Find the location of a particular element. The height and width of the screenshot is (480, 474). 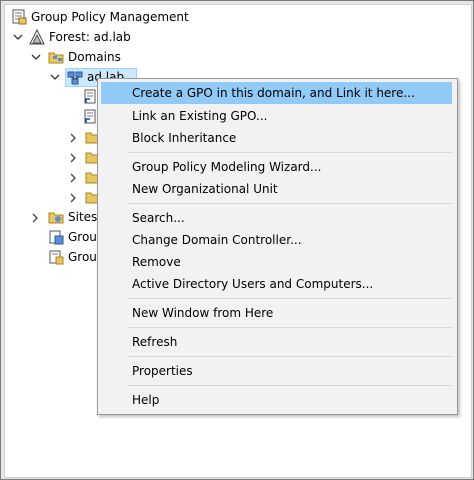

menu-item-properties: Properties is located at coordinates (276, 371).